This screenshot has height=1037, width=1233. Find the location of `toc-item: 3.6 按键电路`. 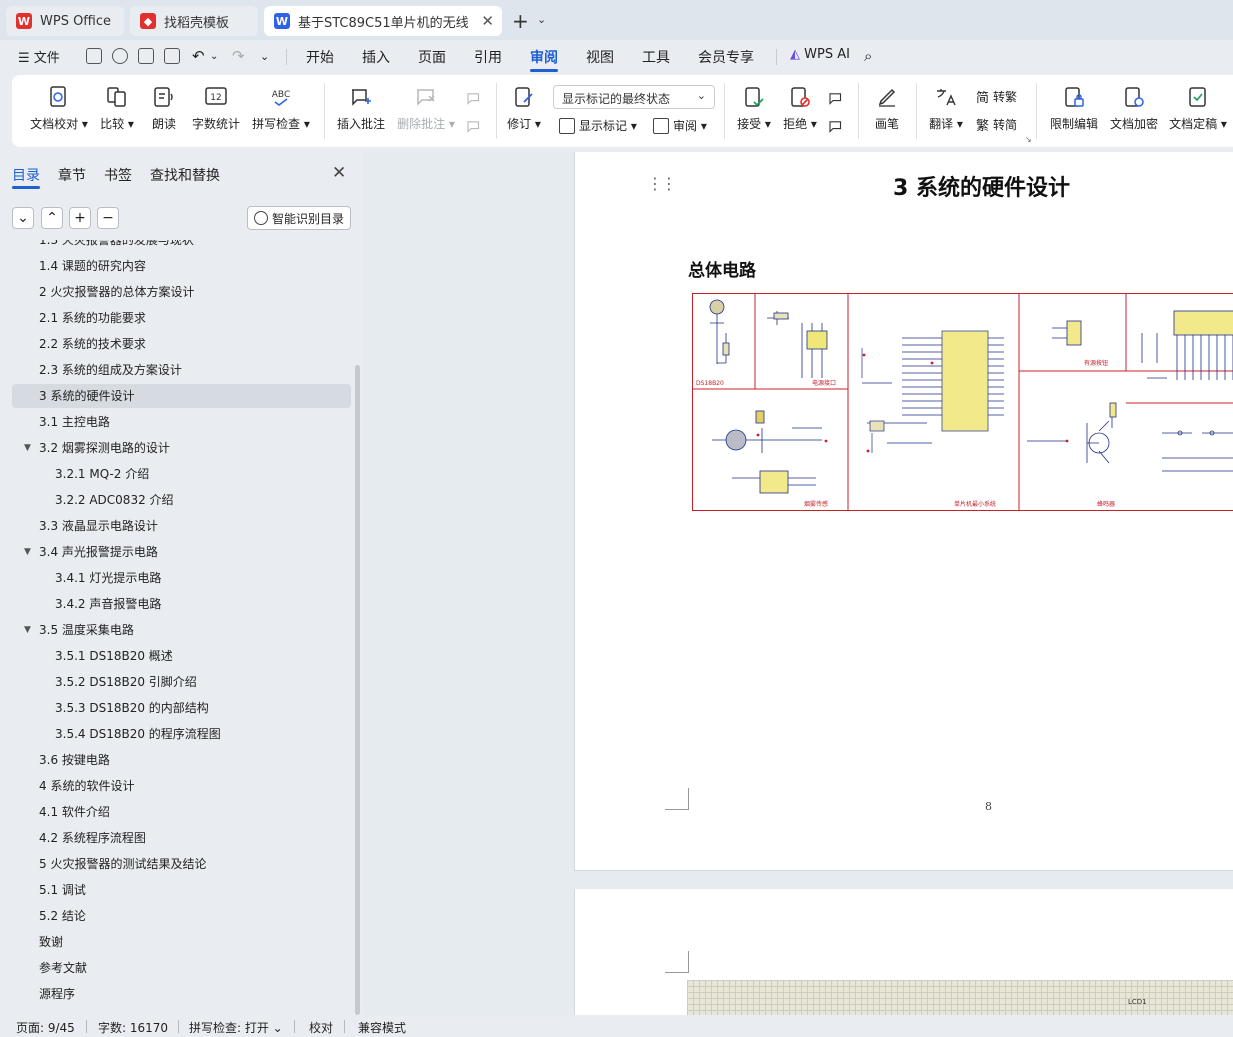

toc-item: 3.6 按键电路 is located at coordinates (181, 760).